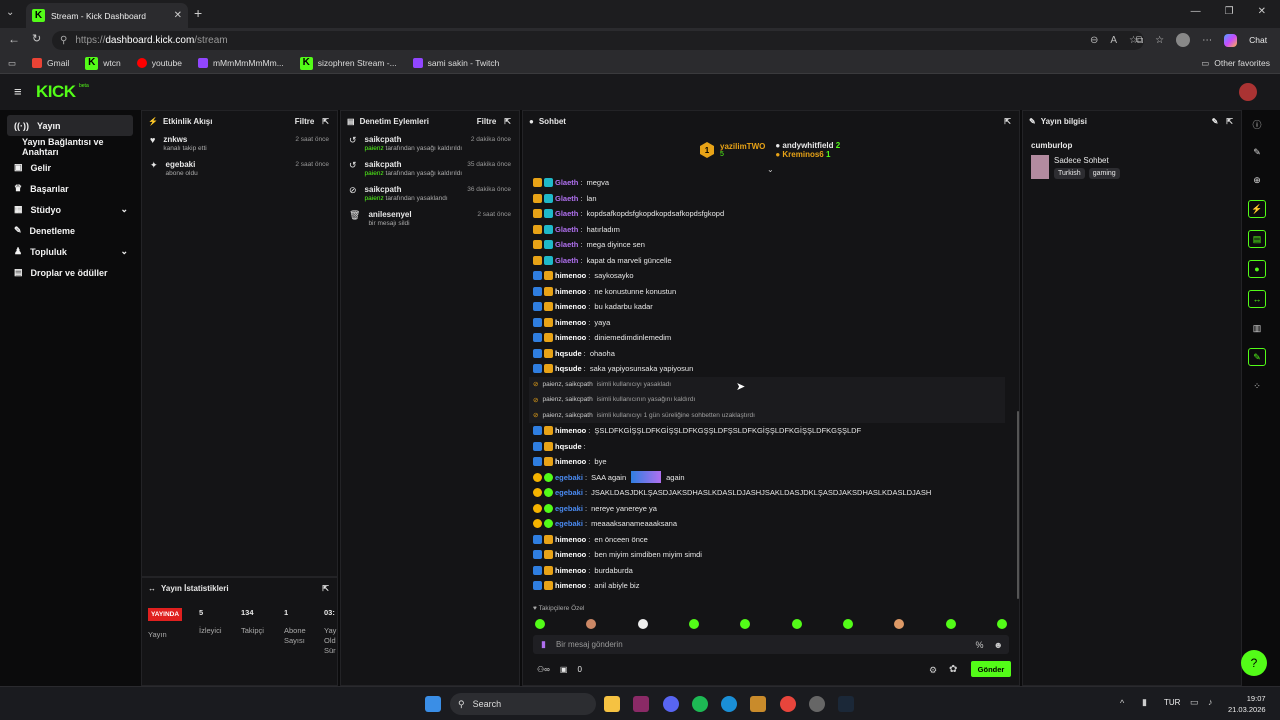 Image resolution: width=1280 pixels, height=720 pixels. I want to click on more-icon: ⋯, so click(1207, 40).